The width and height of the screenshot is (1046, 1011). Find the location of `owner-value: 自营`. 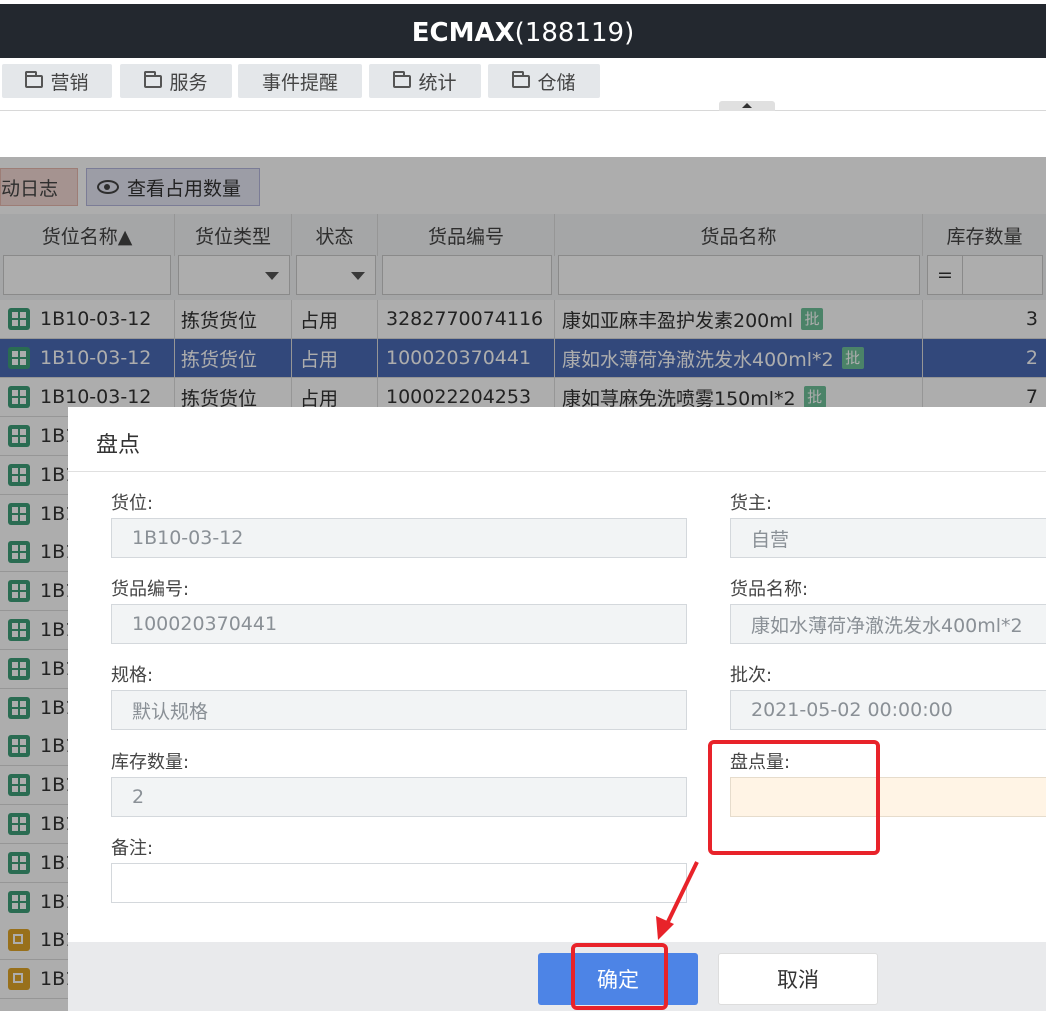

owner-value: 自营 is located at coordinates (770, 539).